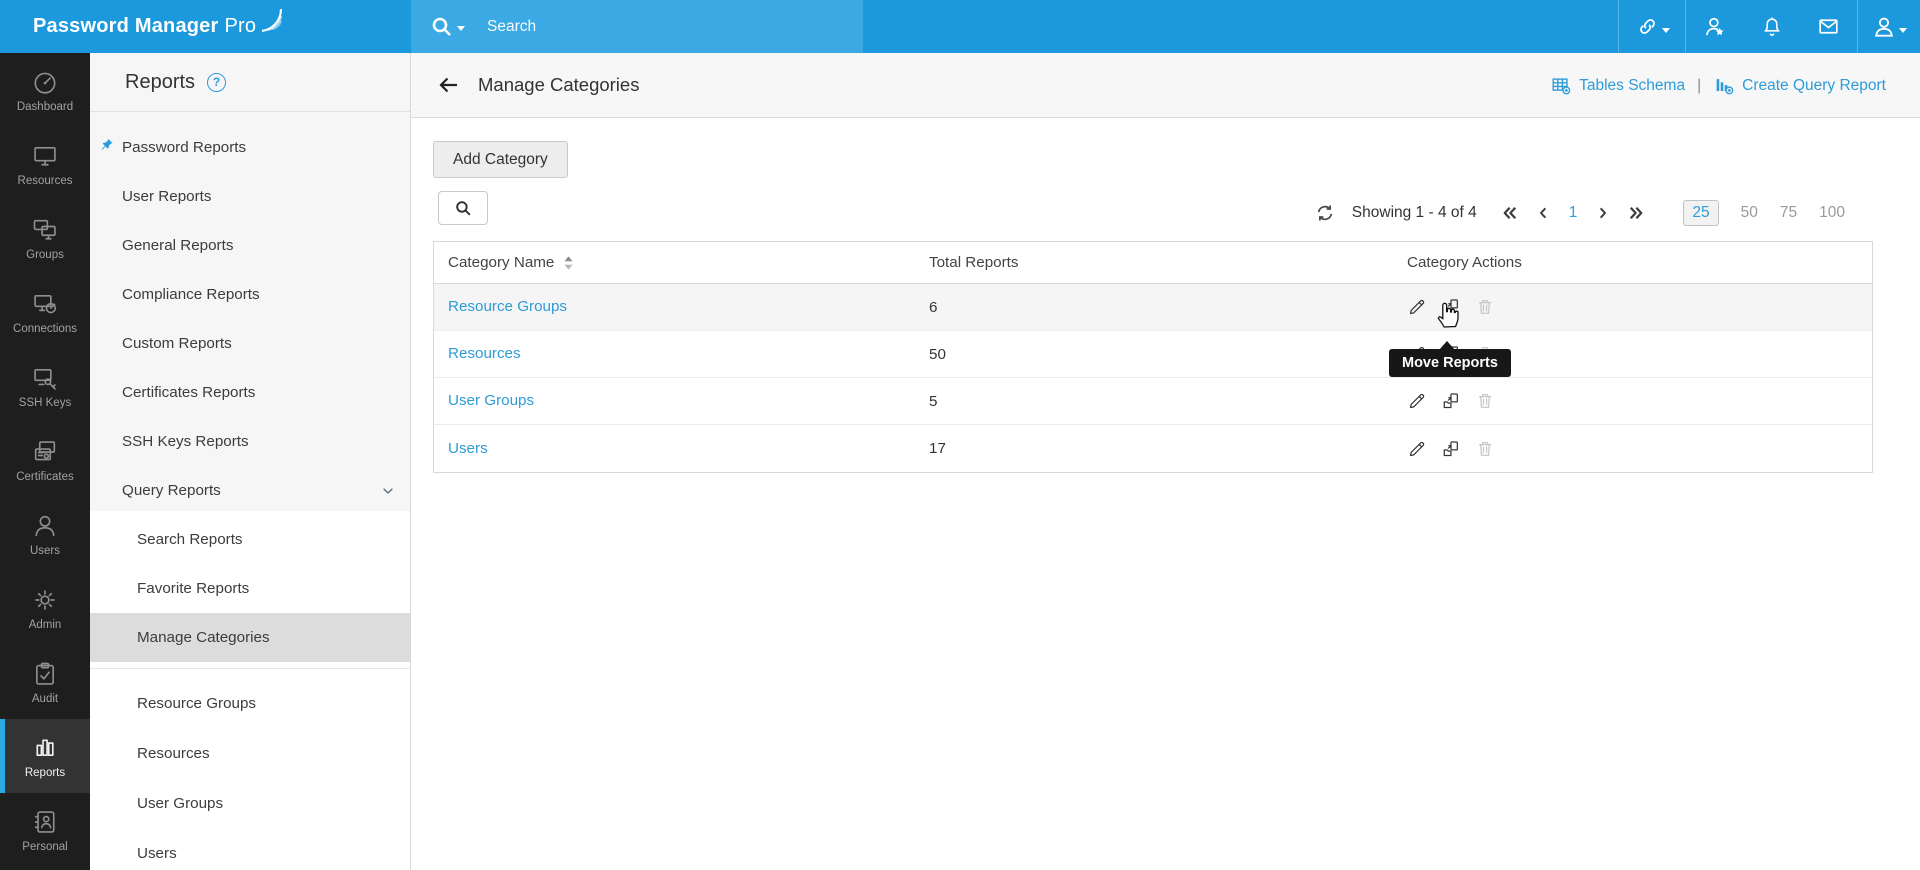  I want to click on page-size-100: 100, so click(1832, 213).